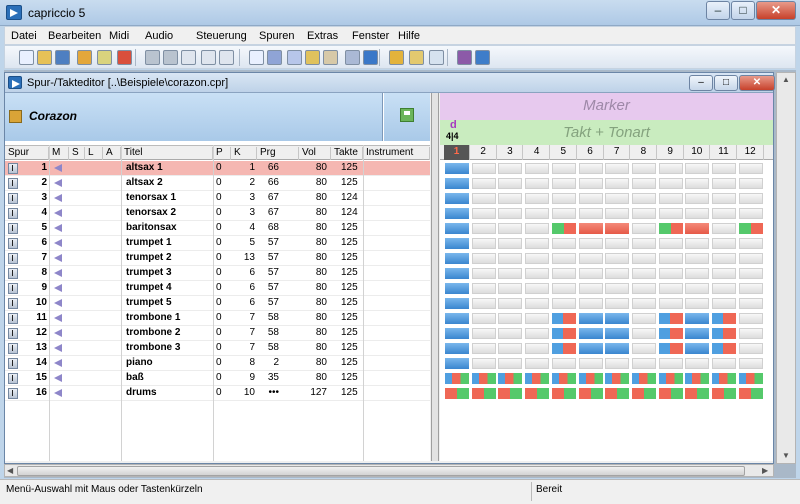 Image resolution: width=800 pixels, height=504 pixels. I want to click on menu-hilfe: Hilfe, so click(409, 36).